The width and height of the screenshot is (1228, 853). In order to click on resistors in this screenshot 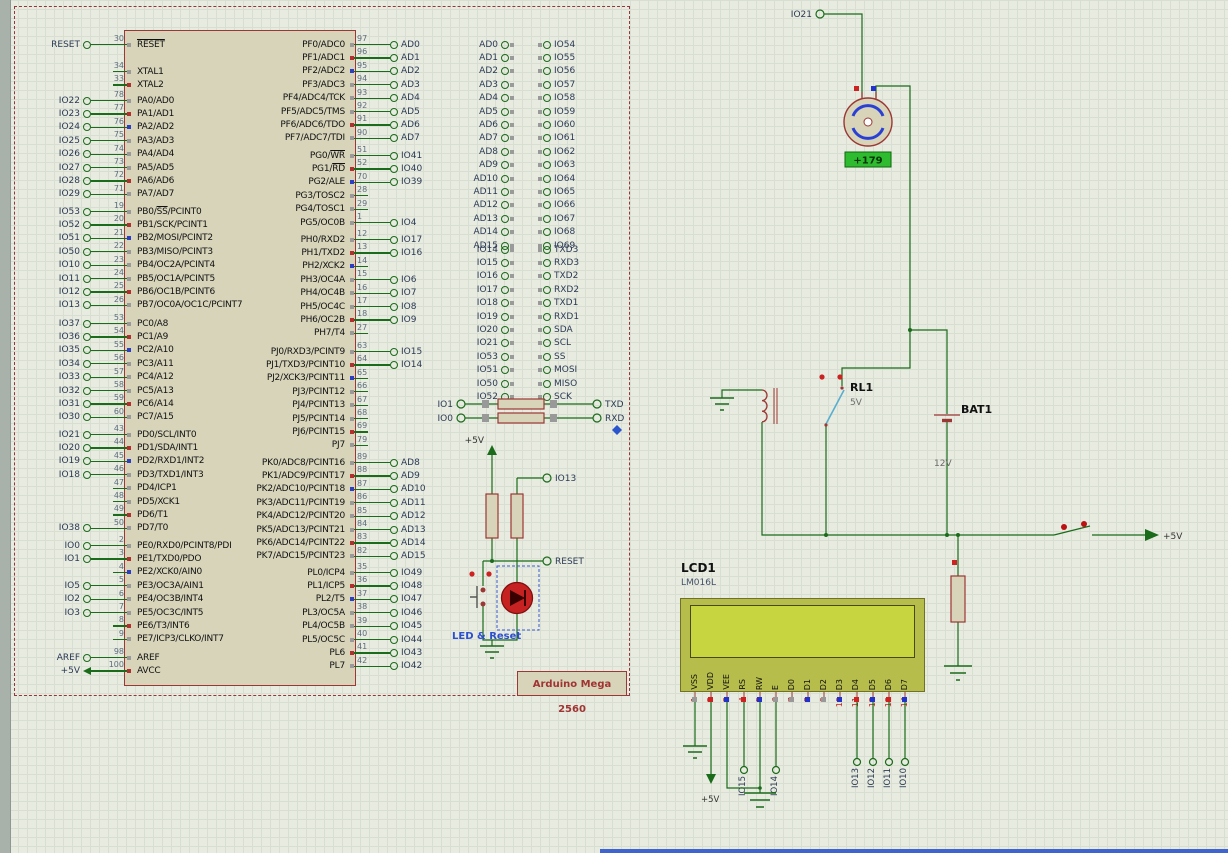, I will do `click(725, 510)`.